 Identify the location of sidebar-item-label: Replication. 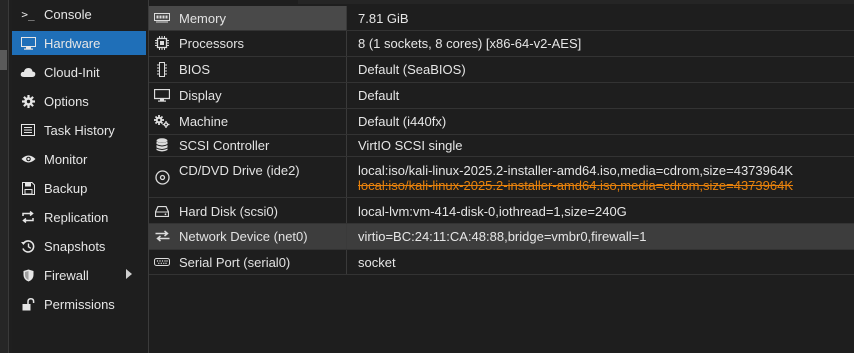
(76, 217).